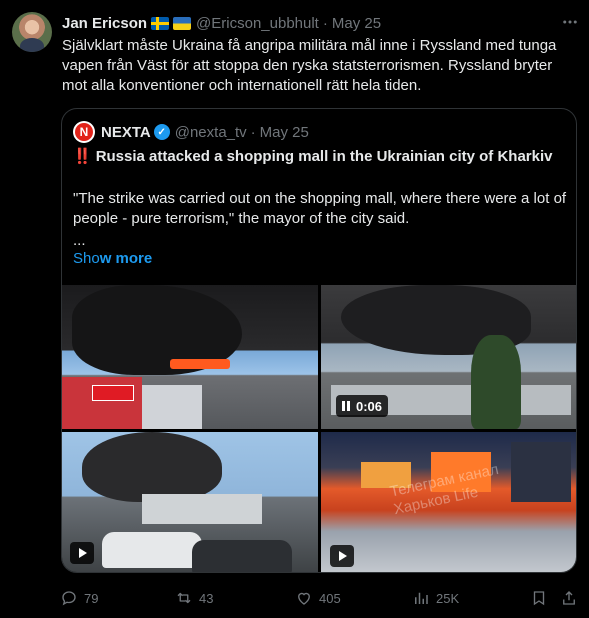  What do you see at coordinates (448, 502) in the screenshot?
I see `media-video-4: Телеграм канал Харьков Life` at bounding box center [448, 502].